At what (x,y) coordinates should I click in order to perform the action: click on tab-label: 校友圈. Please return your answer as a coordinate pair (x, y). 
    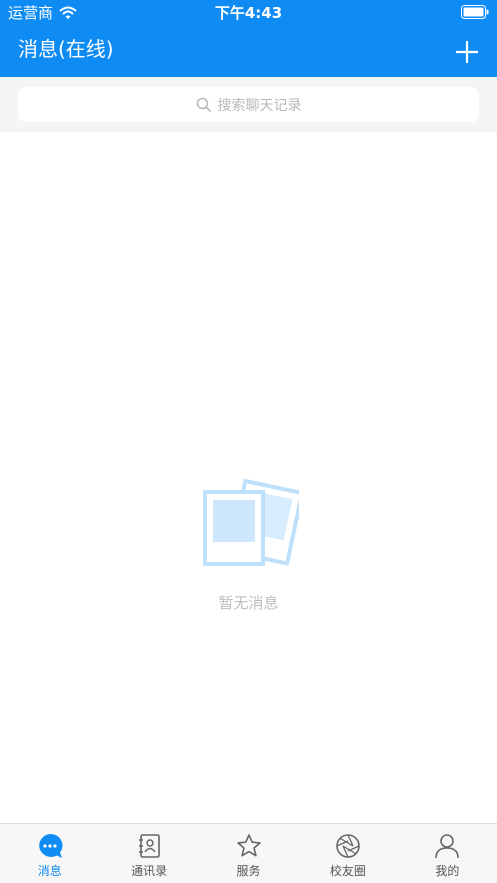
    Looking at the image, I should click on (347, 871).